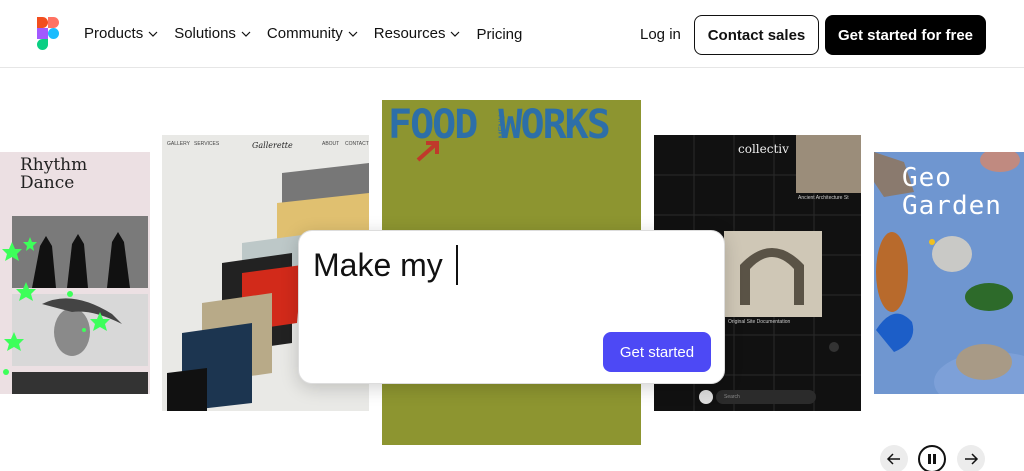 This screenshot has width=1024, height=471. What do you see at coordinates (511, 307) in the screenshot?
I see `prompt-box: Make my Get started` at bounding box center [511, 307].